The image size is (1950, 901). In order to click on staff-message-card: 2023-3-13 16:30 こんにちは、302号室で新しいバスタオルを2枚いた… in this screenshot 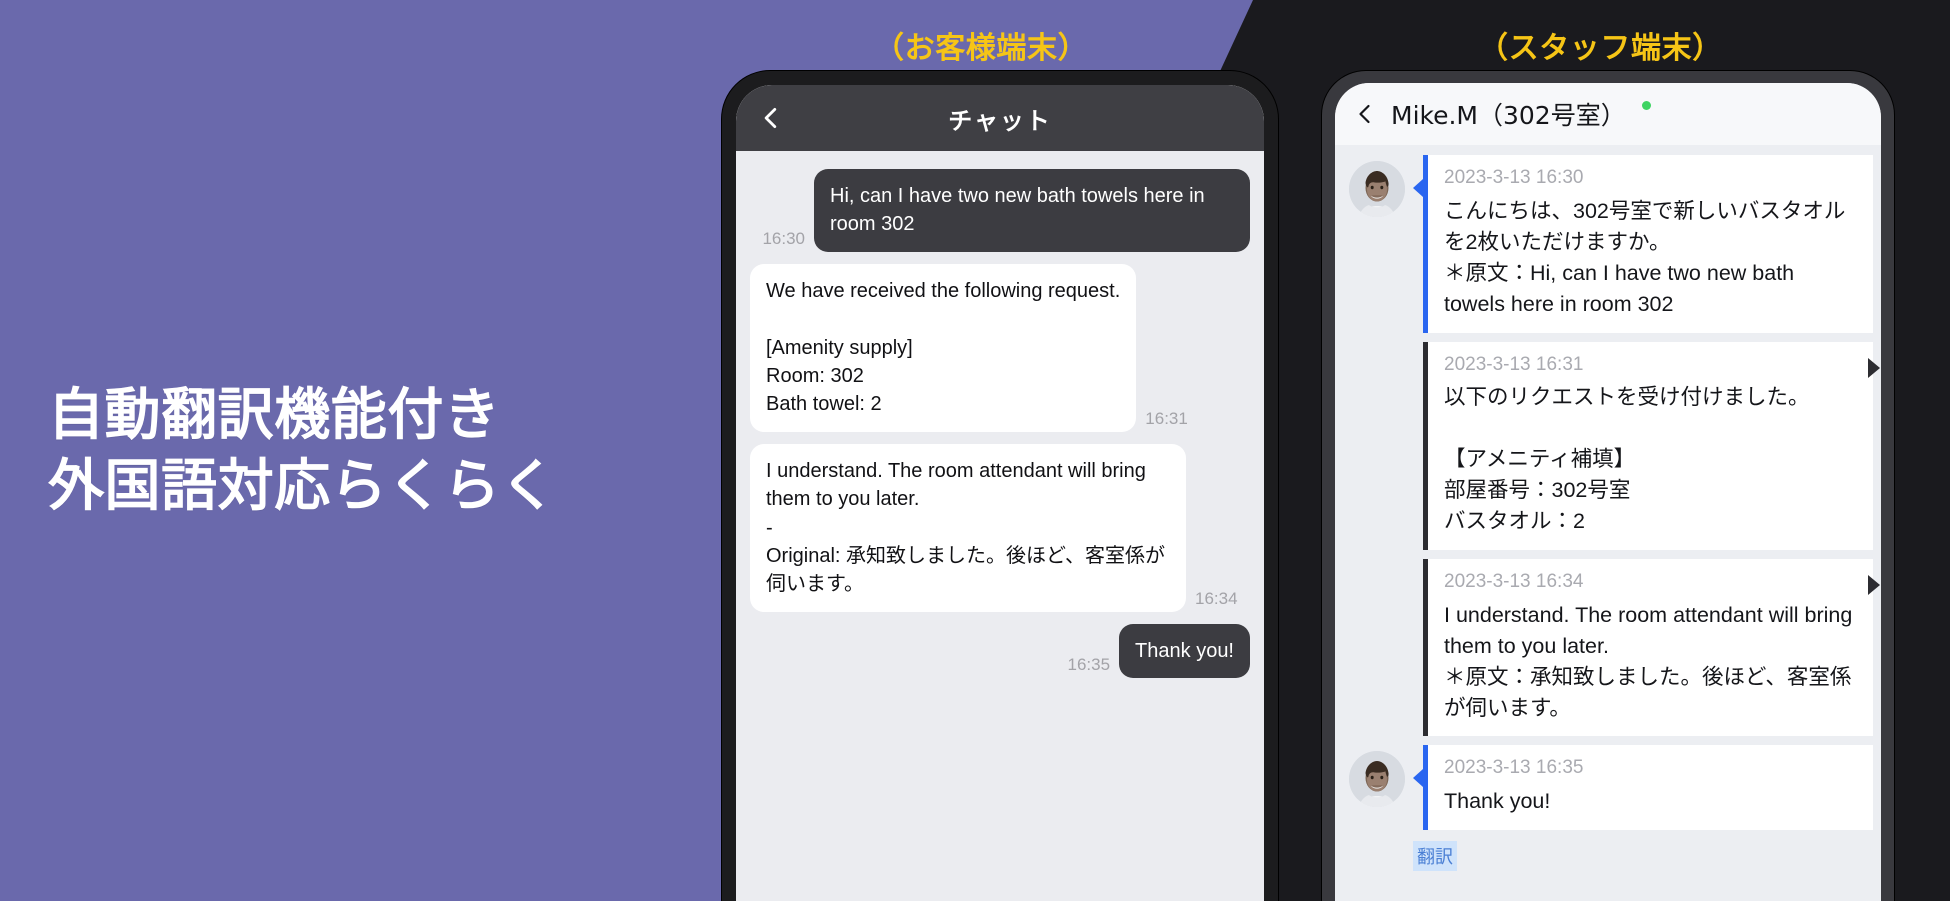, I will do `click(1648, 244)`.